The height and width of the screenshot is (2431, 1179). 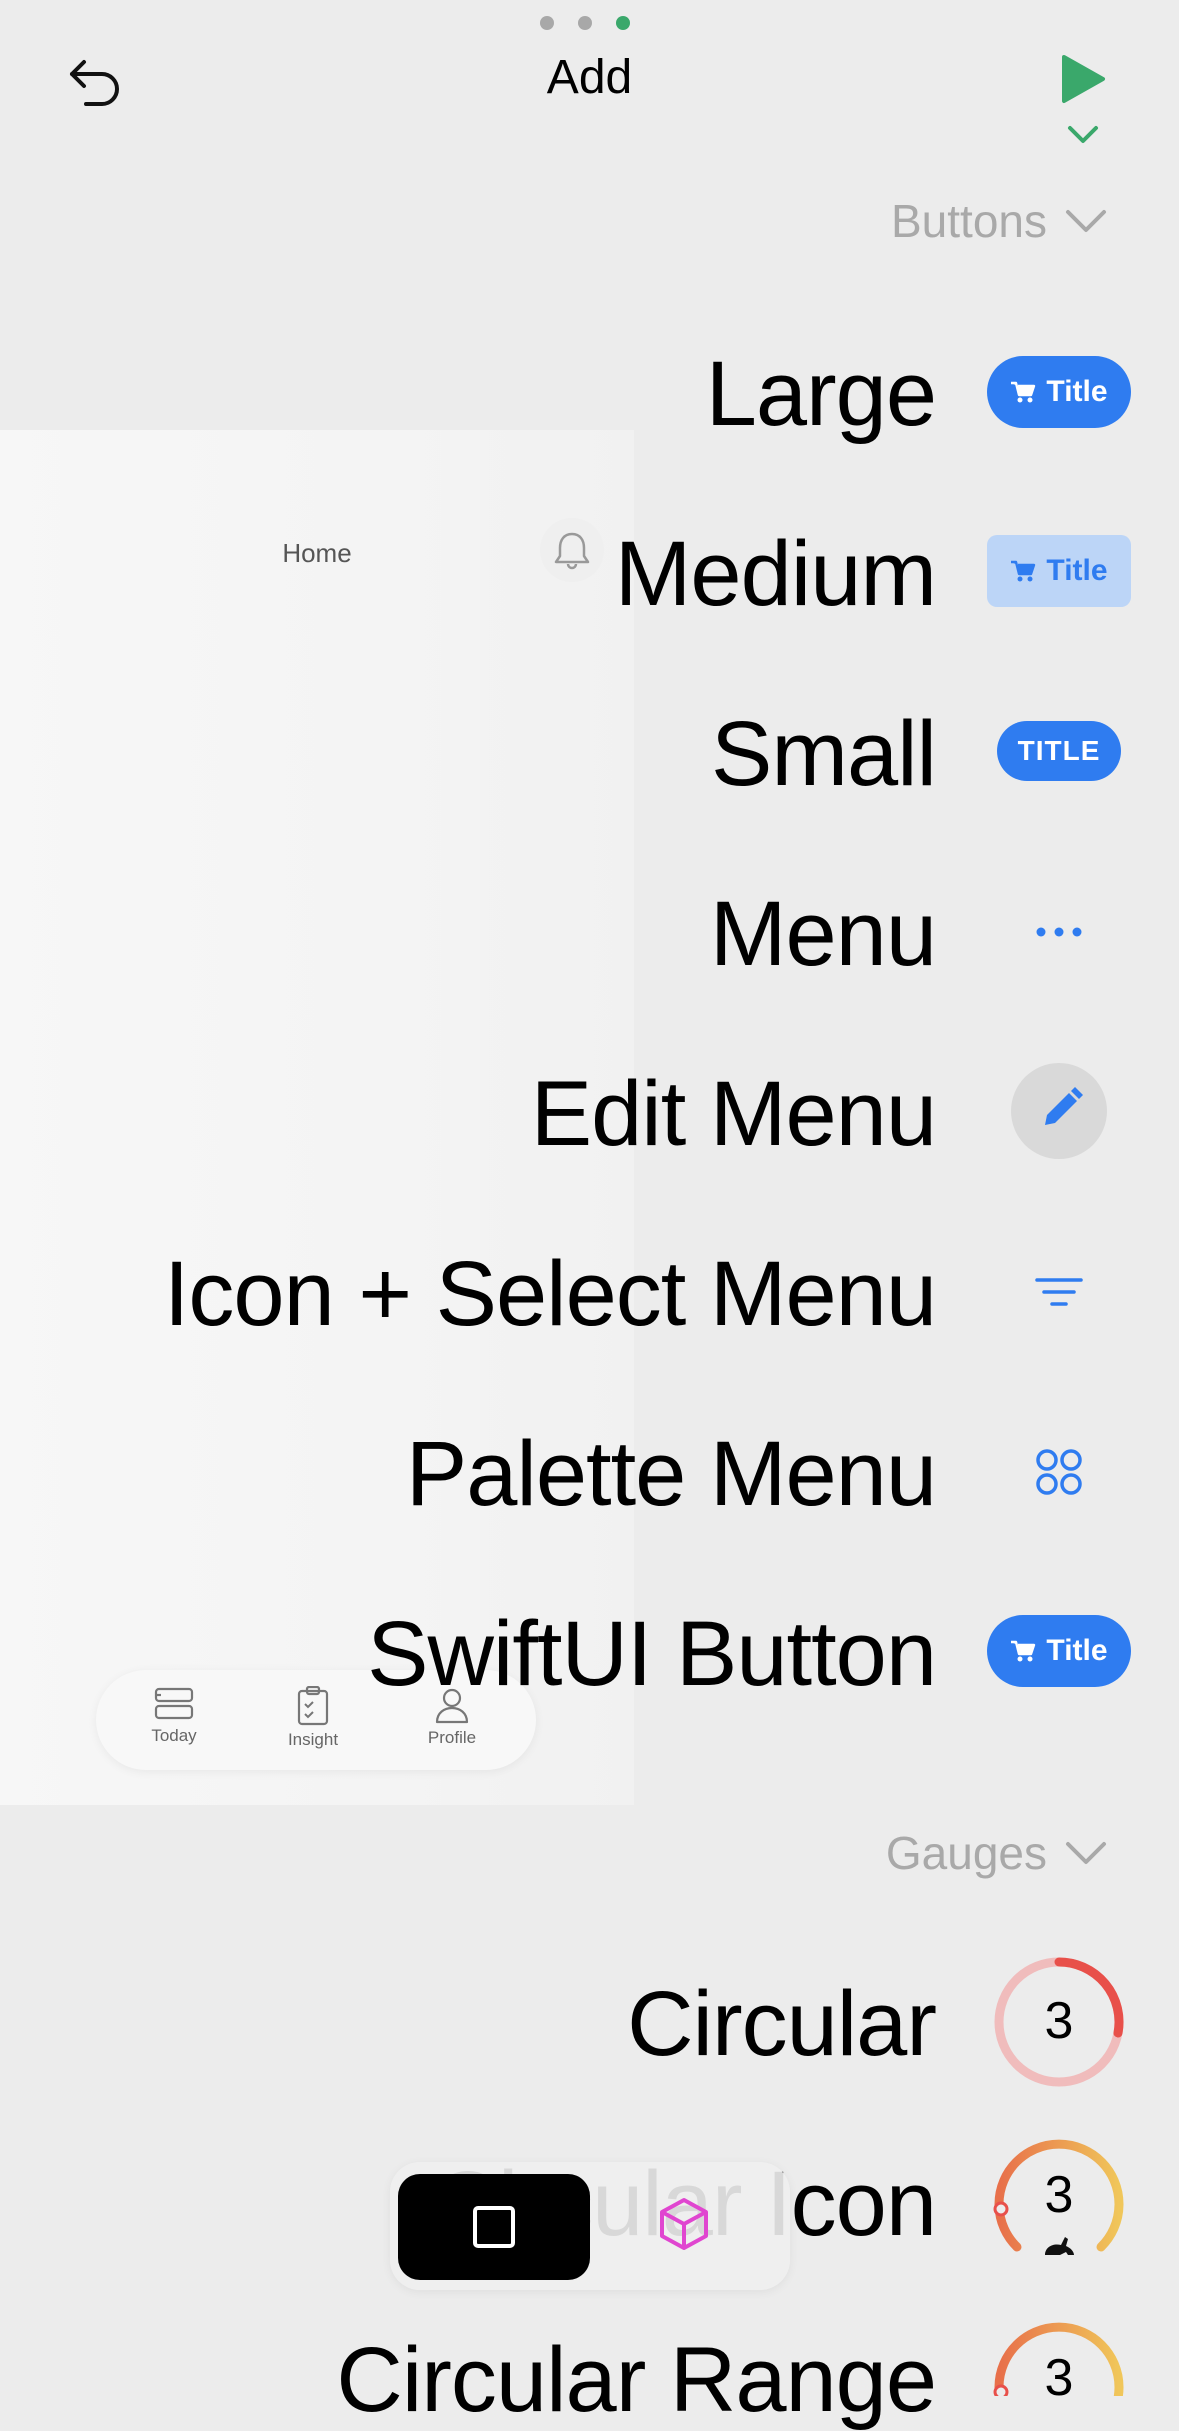 I want to click on cube-button, so click(x=684, y=2224).